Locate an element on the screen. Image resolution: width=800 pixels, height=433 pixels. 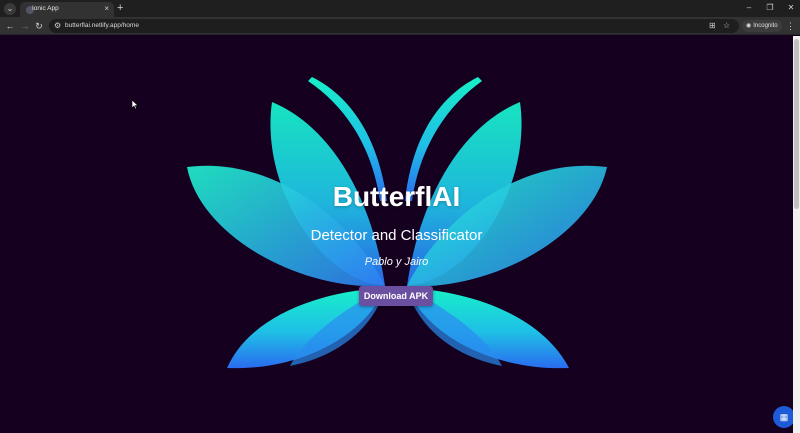
bookmark-star-icon: ☆ is located at coordinates (726, 26).